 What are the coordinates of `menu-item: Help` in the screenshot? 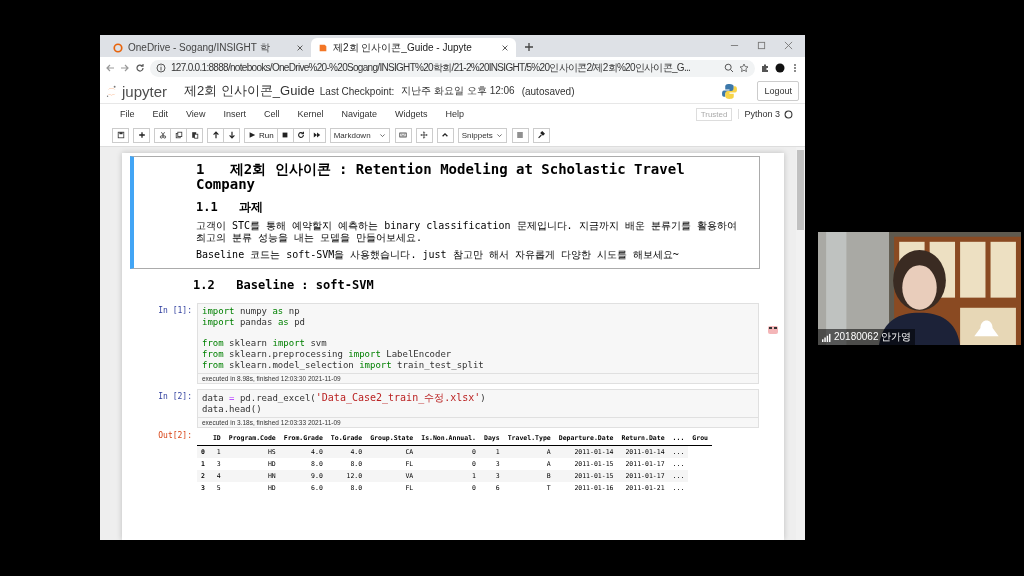 It's located at (454, 114).